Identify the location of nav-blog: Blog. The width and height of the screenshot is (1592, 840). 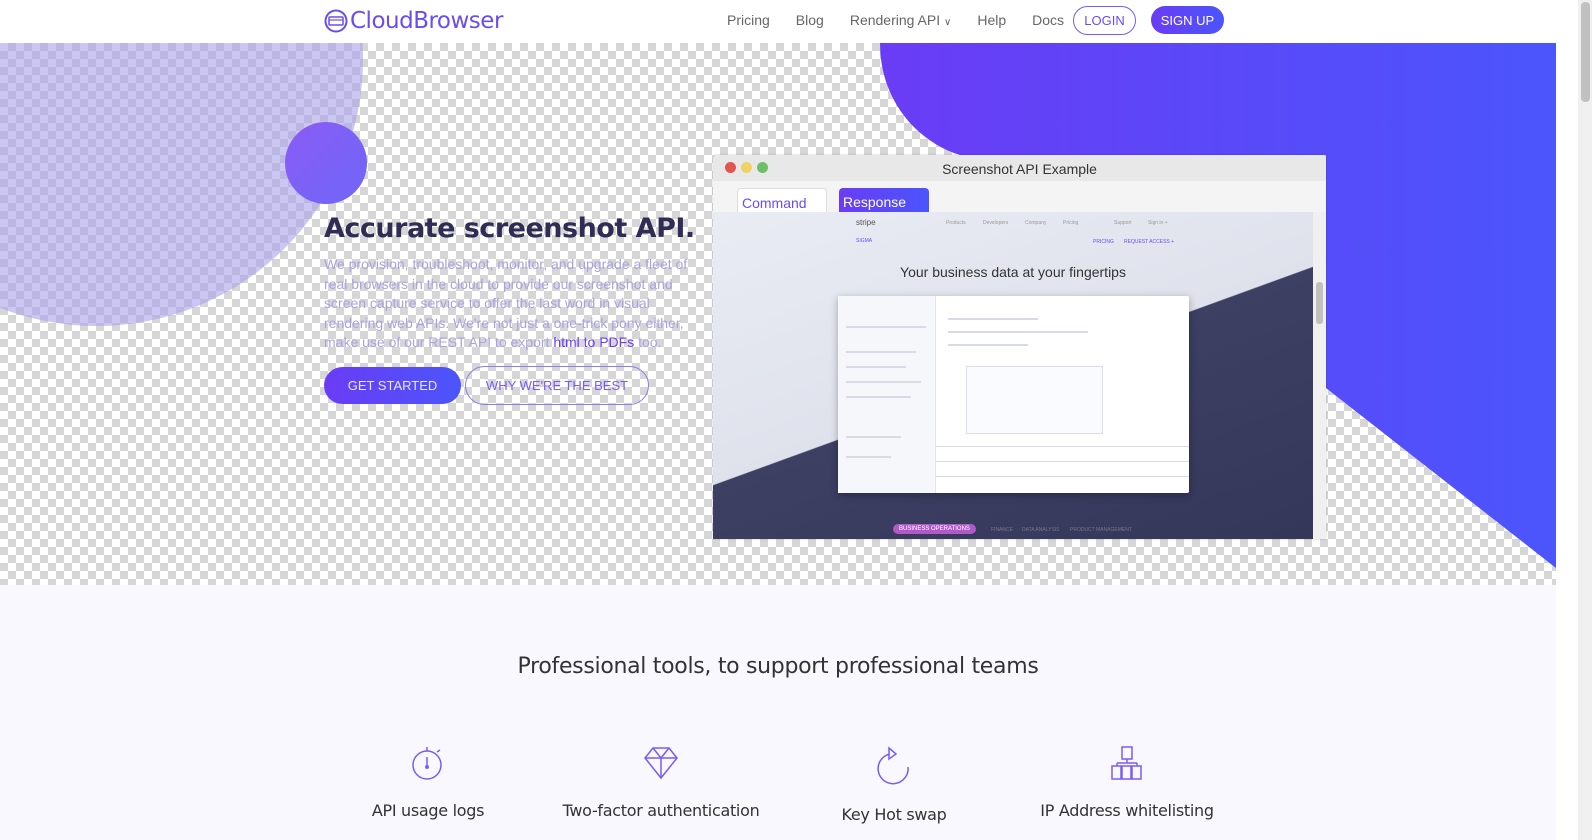
(810, 20).